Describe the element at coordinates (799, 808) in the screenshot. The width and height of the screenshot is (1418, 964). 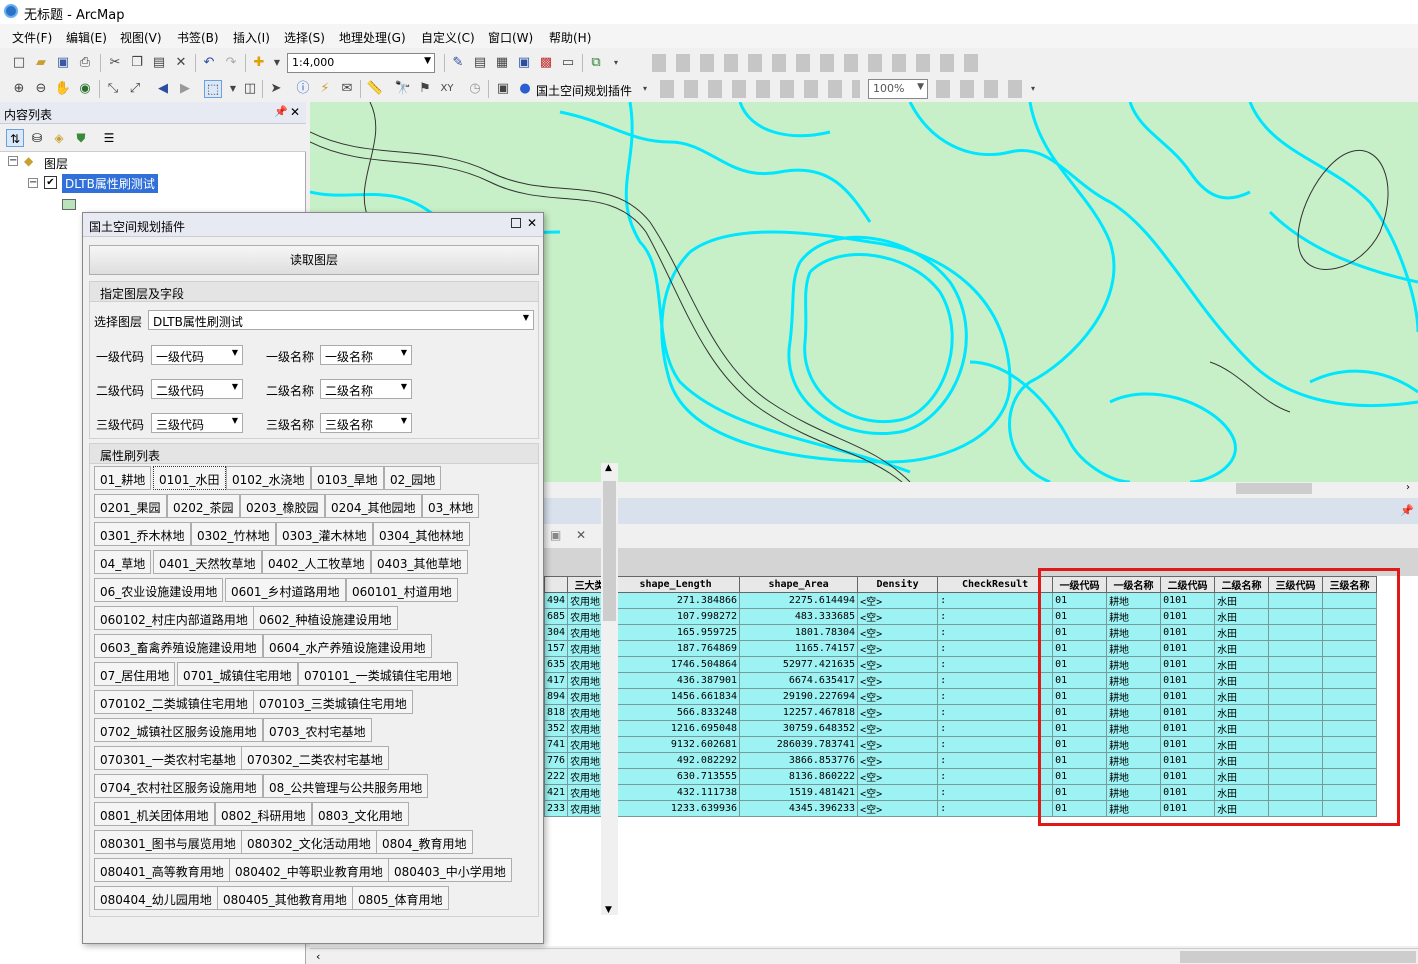
I see `table-cell: 4345.396233` at that location.